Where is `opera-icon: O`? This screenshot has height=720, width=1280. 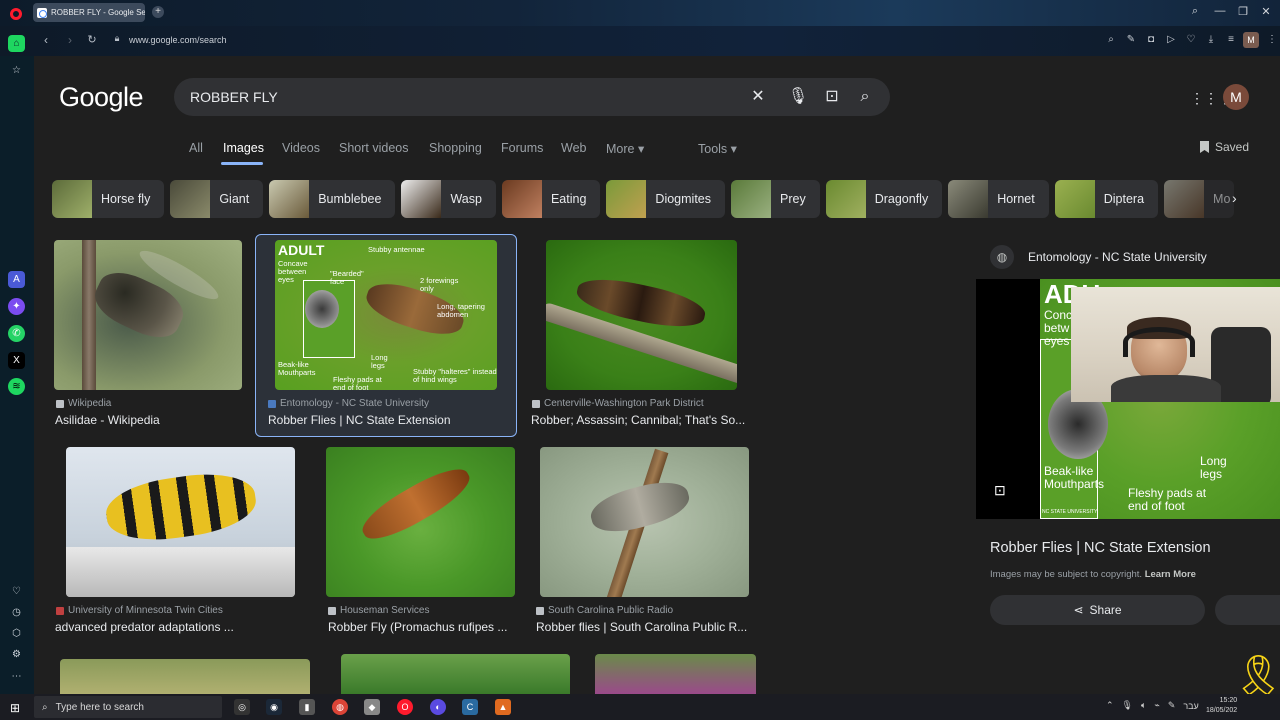 opera-icon: O is located at coordinates (405, 707).